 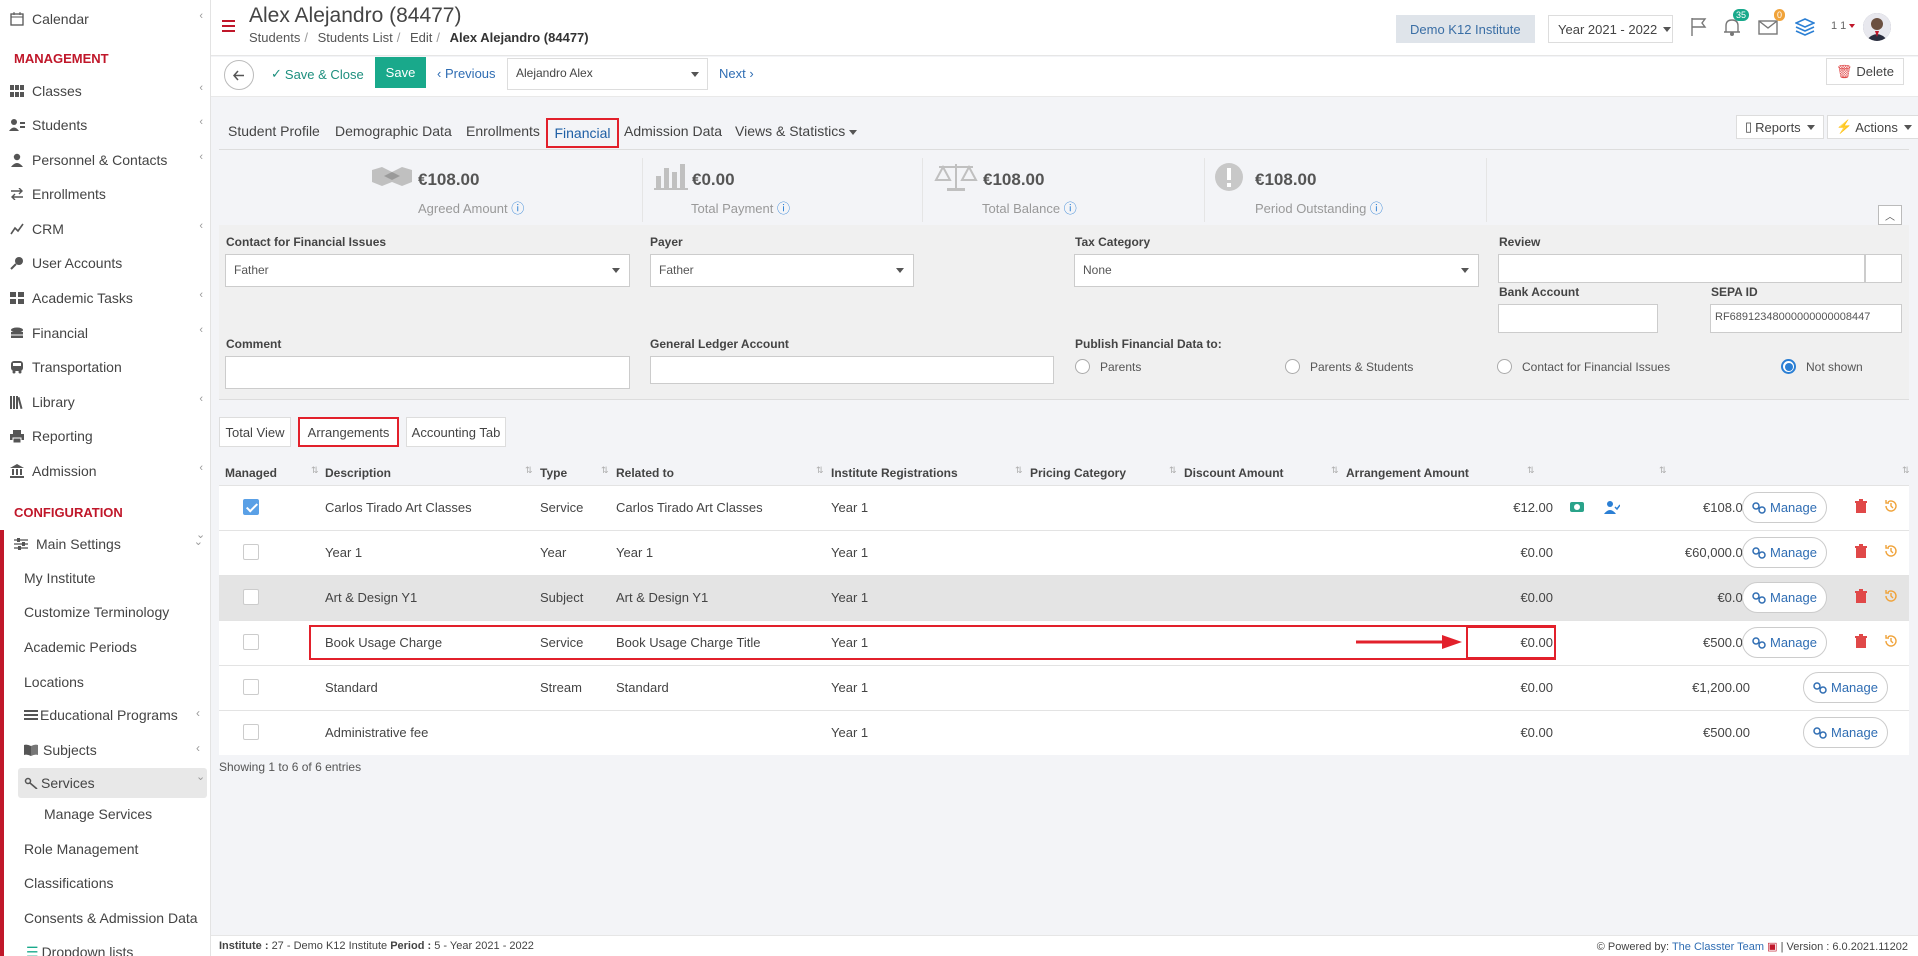 I want to click on sidebar-subitem-services: Services, so click(x=59, y=783).